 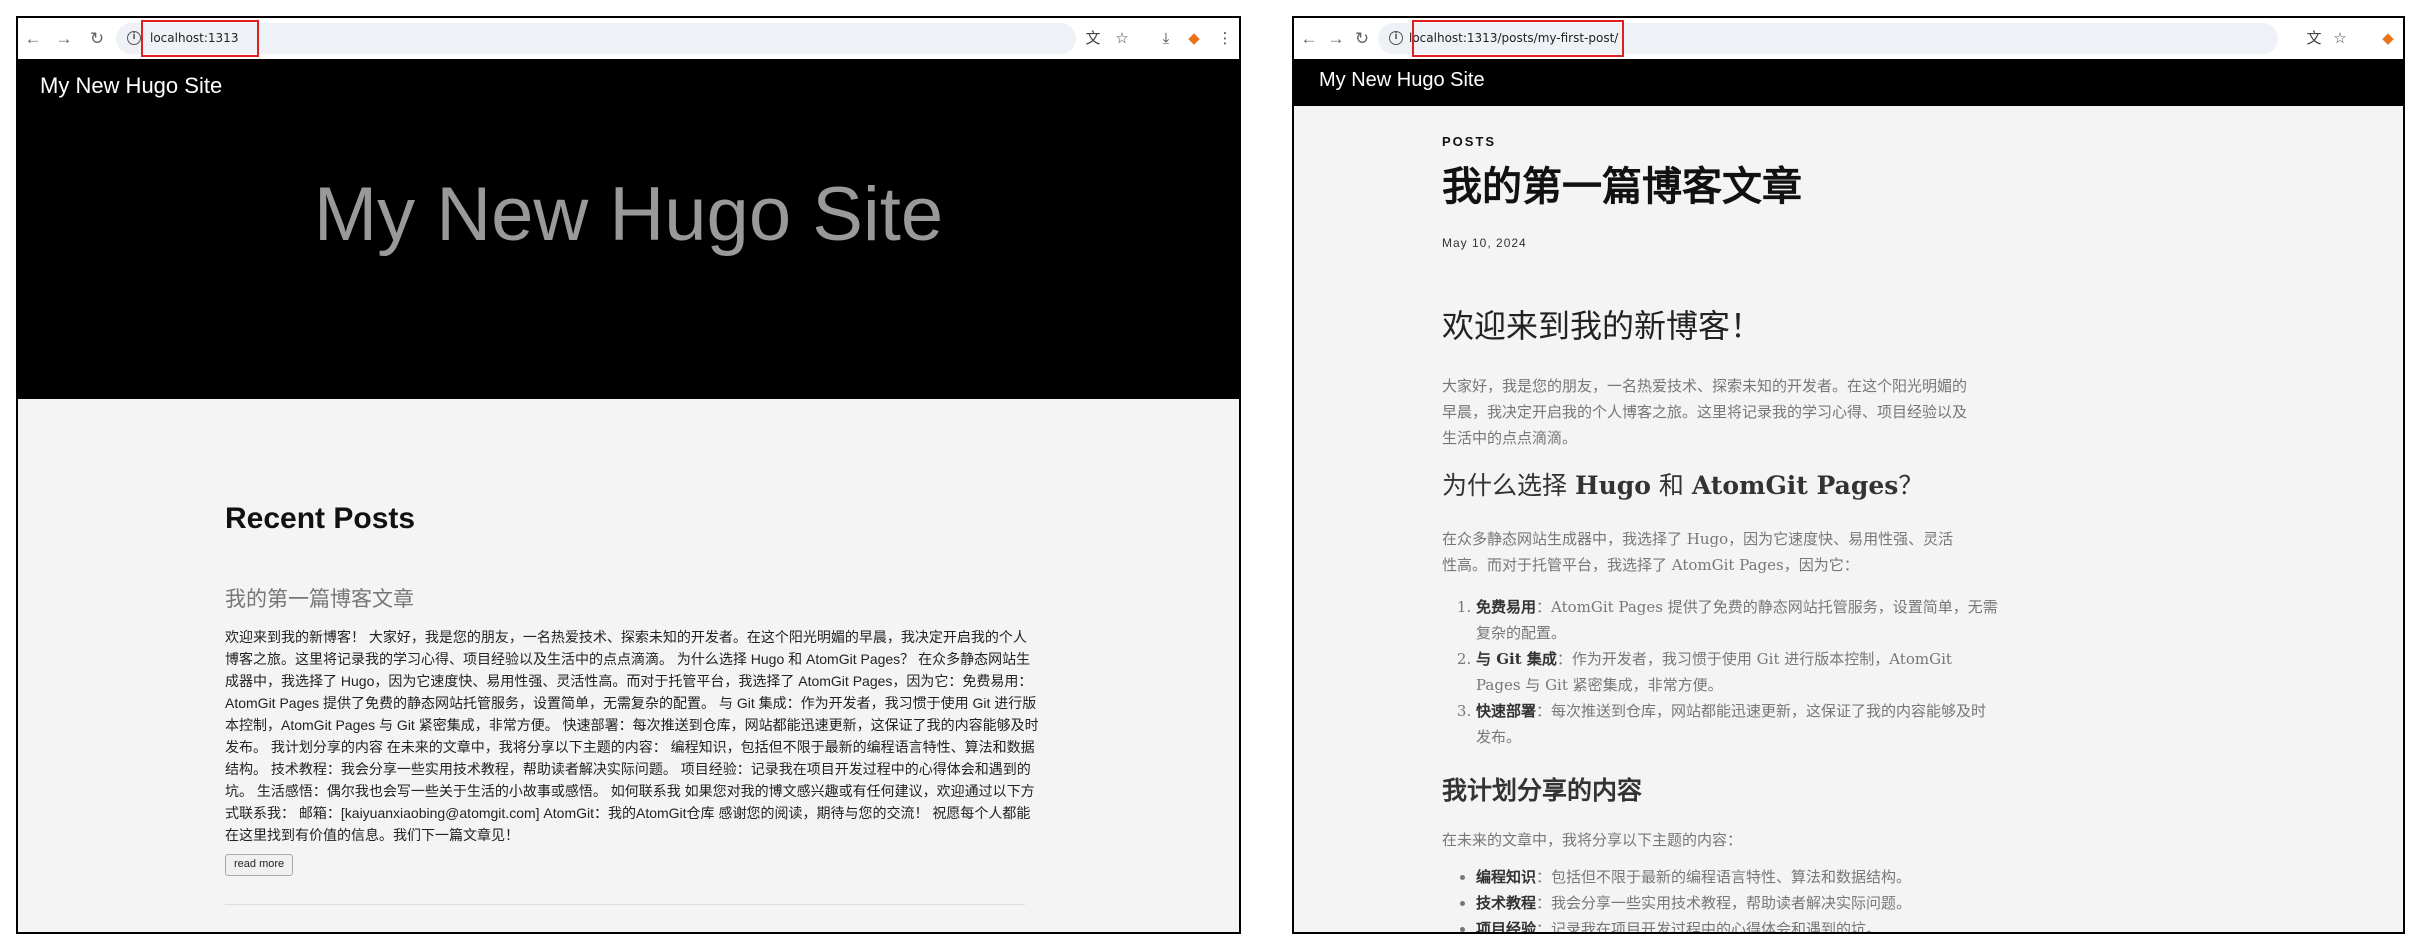 I want to click on list-item: 编程知识：包括但不限于最新的编程语言特性、算法和数据结构。, so click(x=1738, y=877).